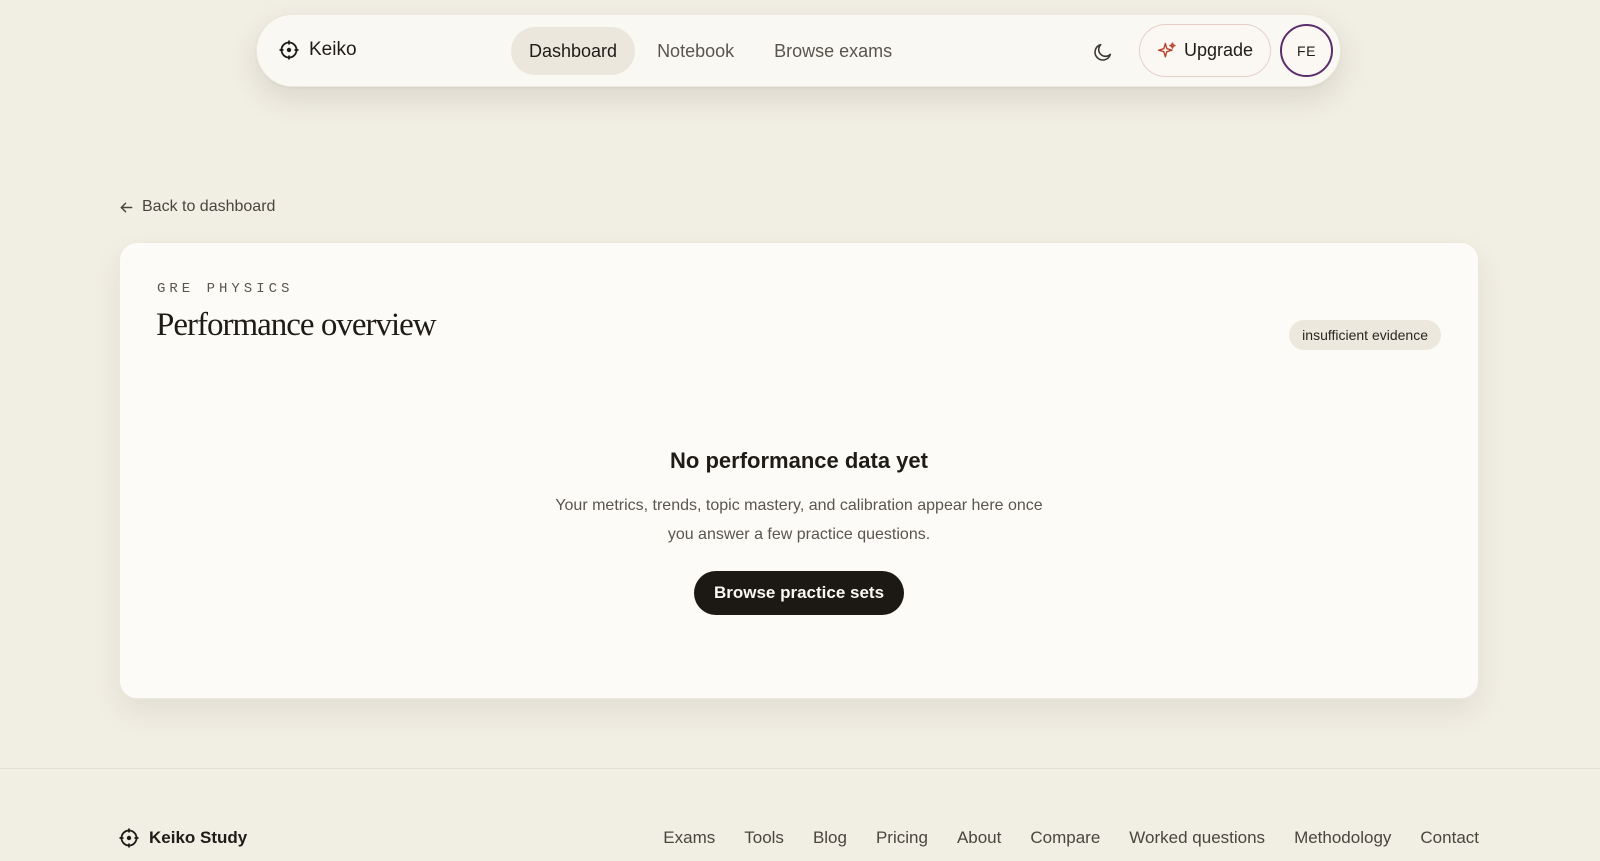 Image resolution: width=1600 pixels, height=861 pixels. What do you see at coordinates (1197, 838) in the screenshot?
I see `footer-link-worked-questions: Worked questions` at bounding box center [1197, 838].